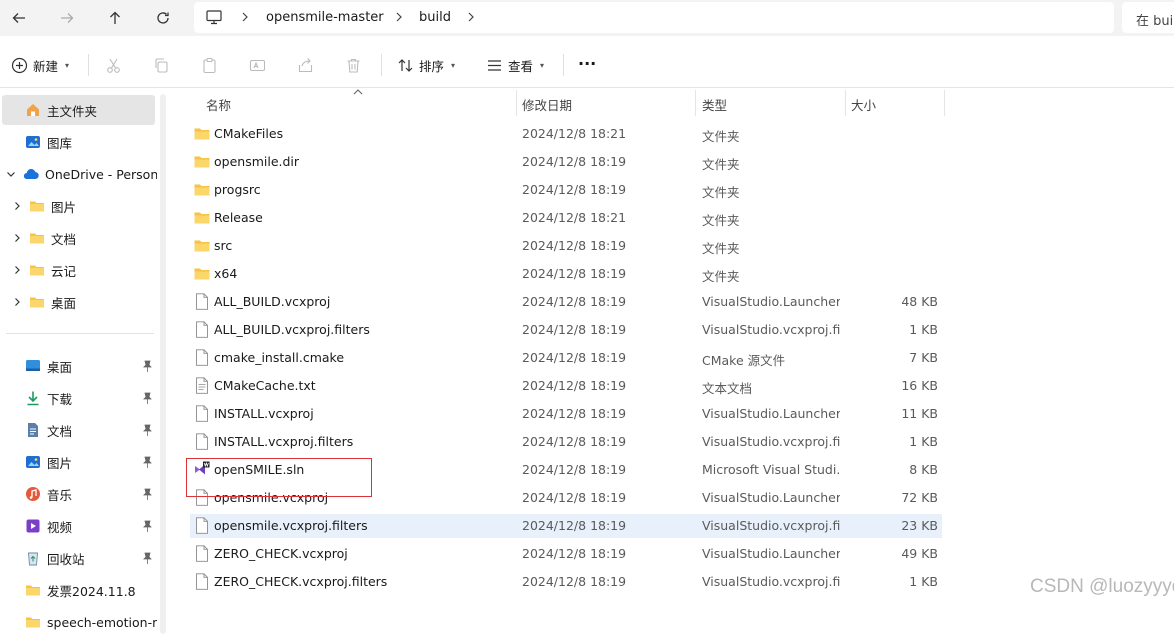 The image size is (1174, 638). What do you see at coordinates (39, 65) in the screenshot?
I see `new-button: 新建 ▾` at bounding box center [39, 65].